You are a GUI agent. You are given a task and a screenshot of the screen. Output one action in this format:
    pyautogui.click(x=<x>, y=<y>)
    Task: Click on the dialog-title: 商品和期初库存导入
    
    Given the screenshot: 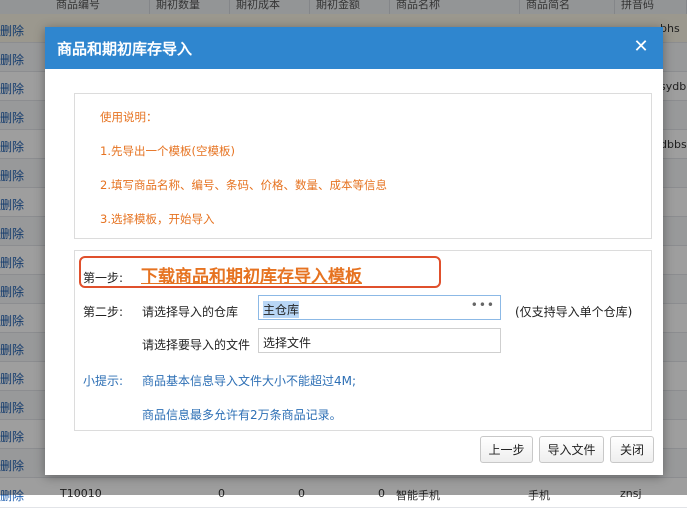 What is the action you would take?
    pyautogui.click(x=125, y=49)
    